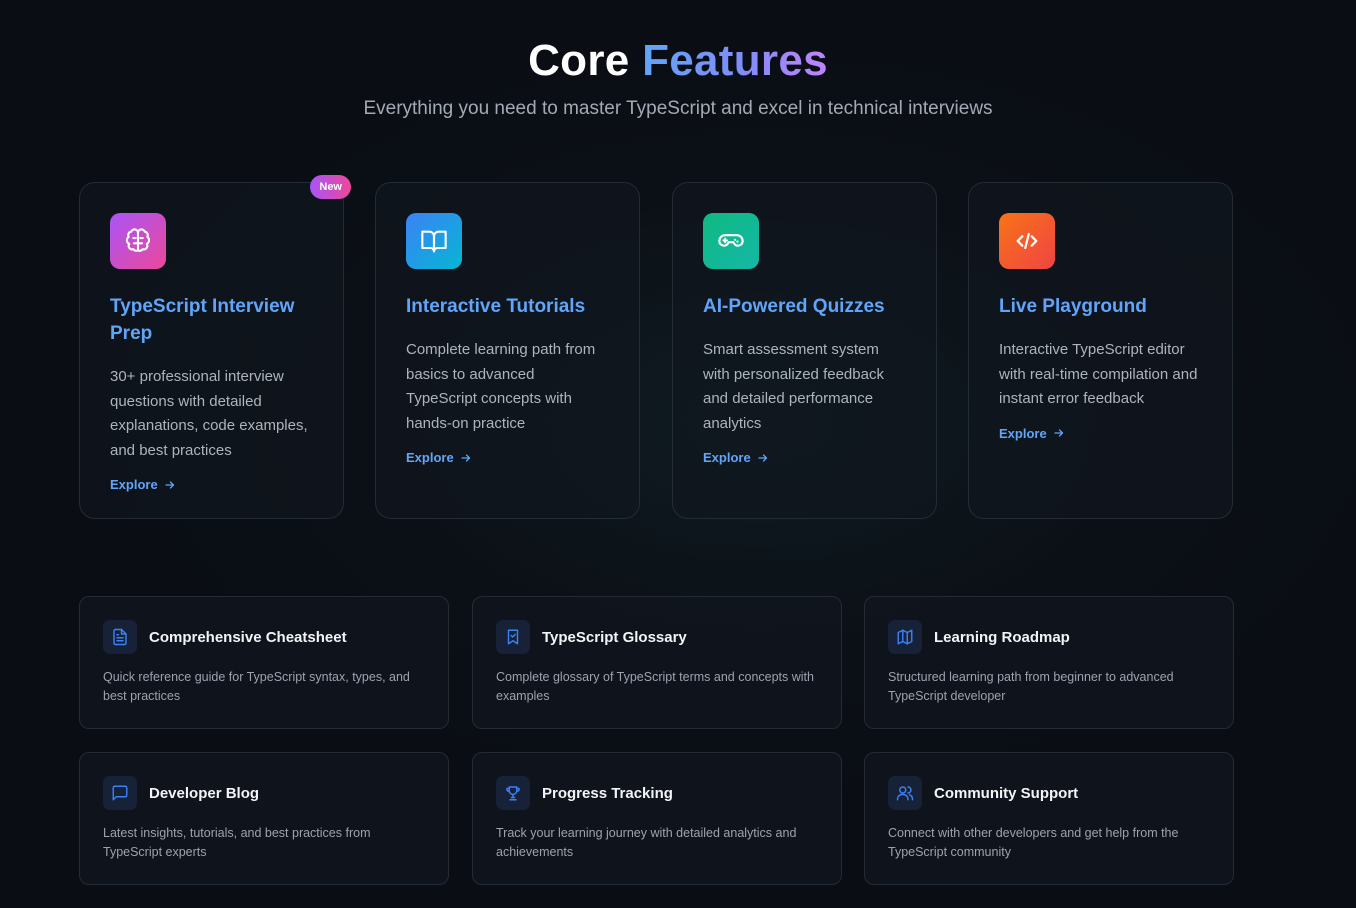 This screenshot has width=1356, height=908. What do you see at coordinates (614, 637) in the screenshot?
I see `resource-title: TypeScript Glossary` at bounding box center [614, 637].